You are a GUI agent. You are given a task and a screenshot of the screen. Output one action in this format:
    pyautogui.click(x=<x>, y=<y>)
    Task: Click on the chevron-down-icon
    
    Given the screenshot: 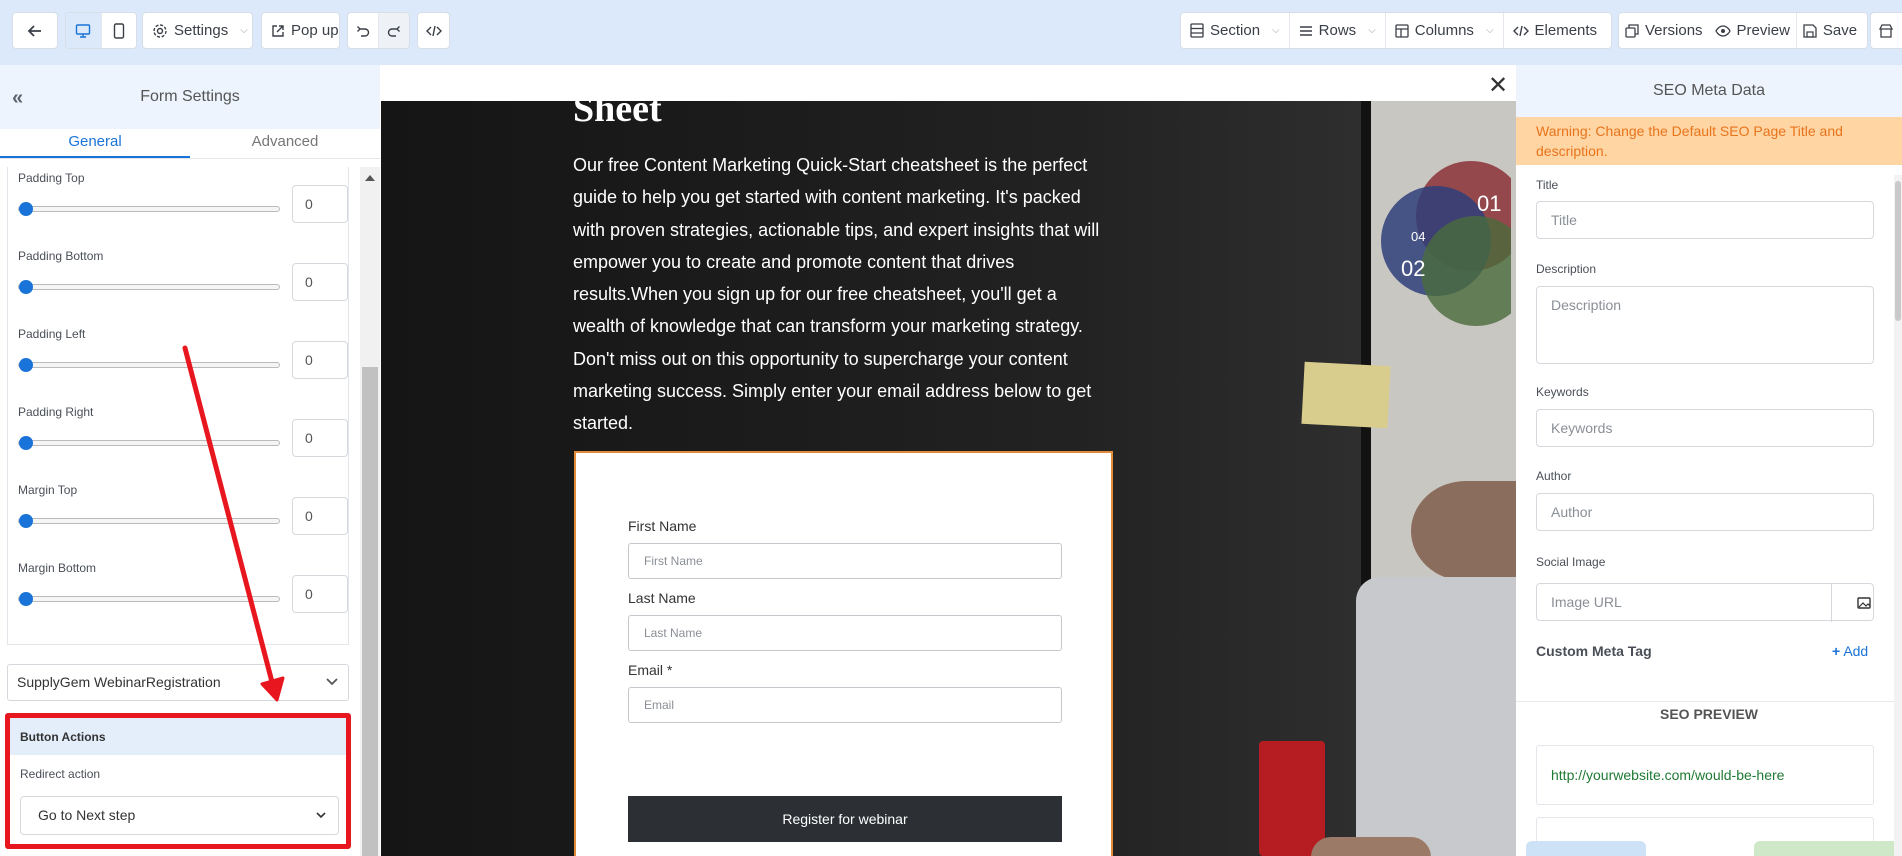 What is the action you would take?
    pyautogui.click(x=332, y=682)
    